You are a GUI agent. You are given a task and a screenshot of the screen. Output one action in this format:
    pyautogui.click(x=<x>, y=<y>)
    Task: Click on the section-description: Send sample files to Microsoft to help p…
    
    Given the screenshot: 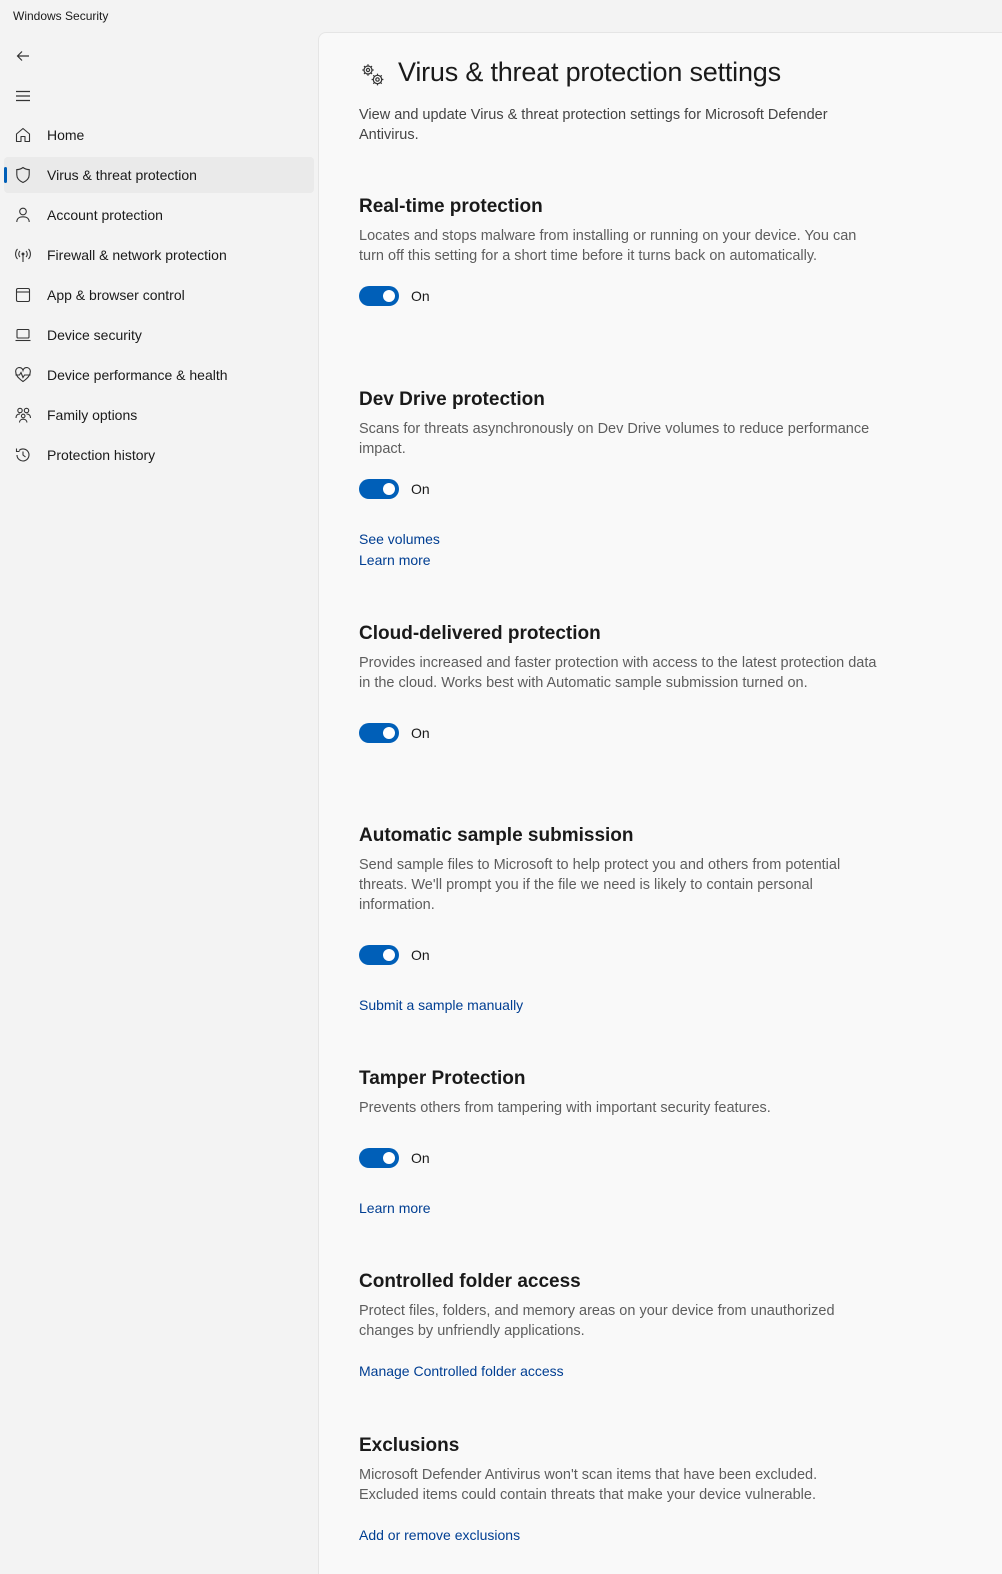 What is the action you would take?
    pyautogui.click(x=600, y=885)
    